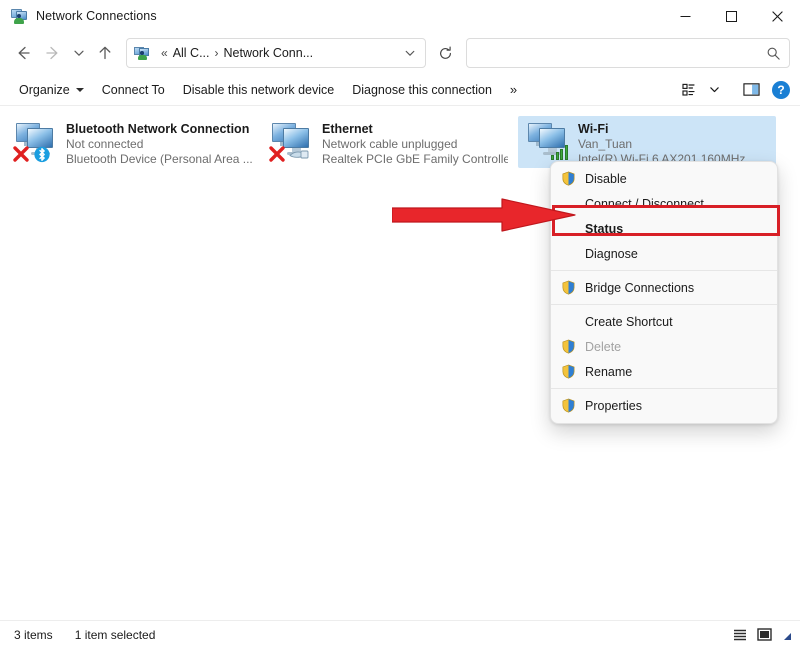 This screenshot has height=648, width=800. What do you see at coordinates (611, 253) in the screenshot?
I see `menu-item-label: Diagnose` at bounding box center [611, 253].